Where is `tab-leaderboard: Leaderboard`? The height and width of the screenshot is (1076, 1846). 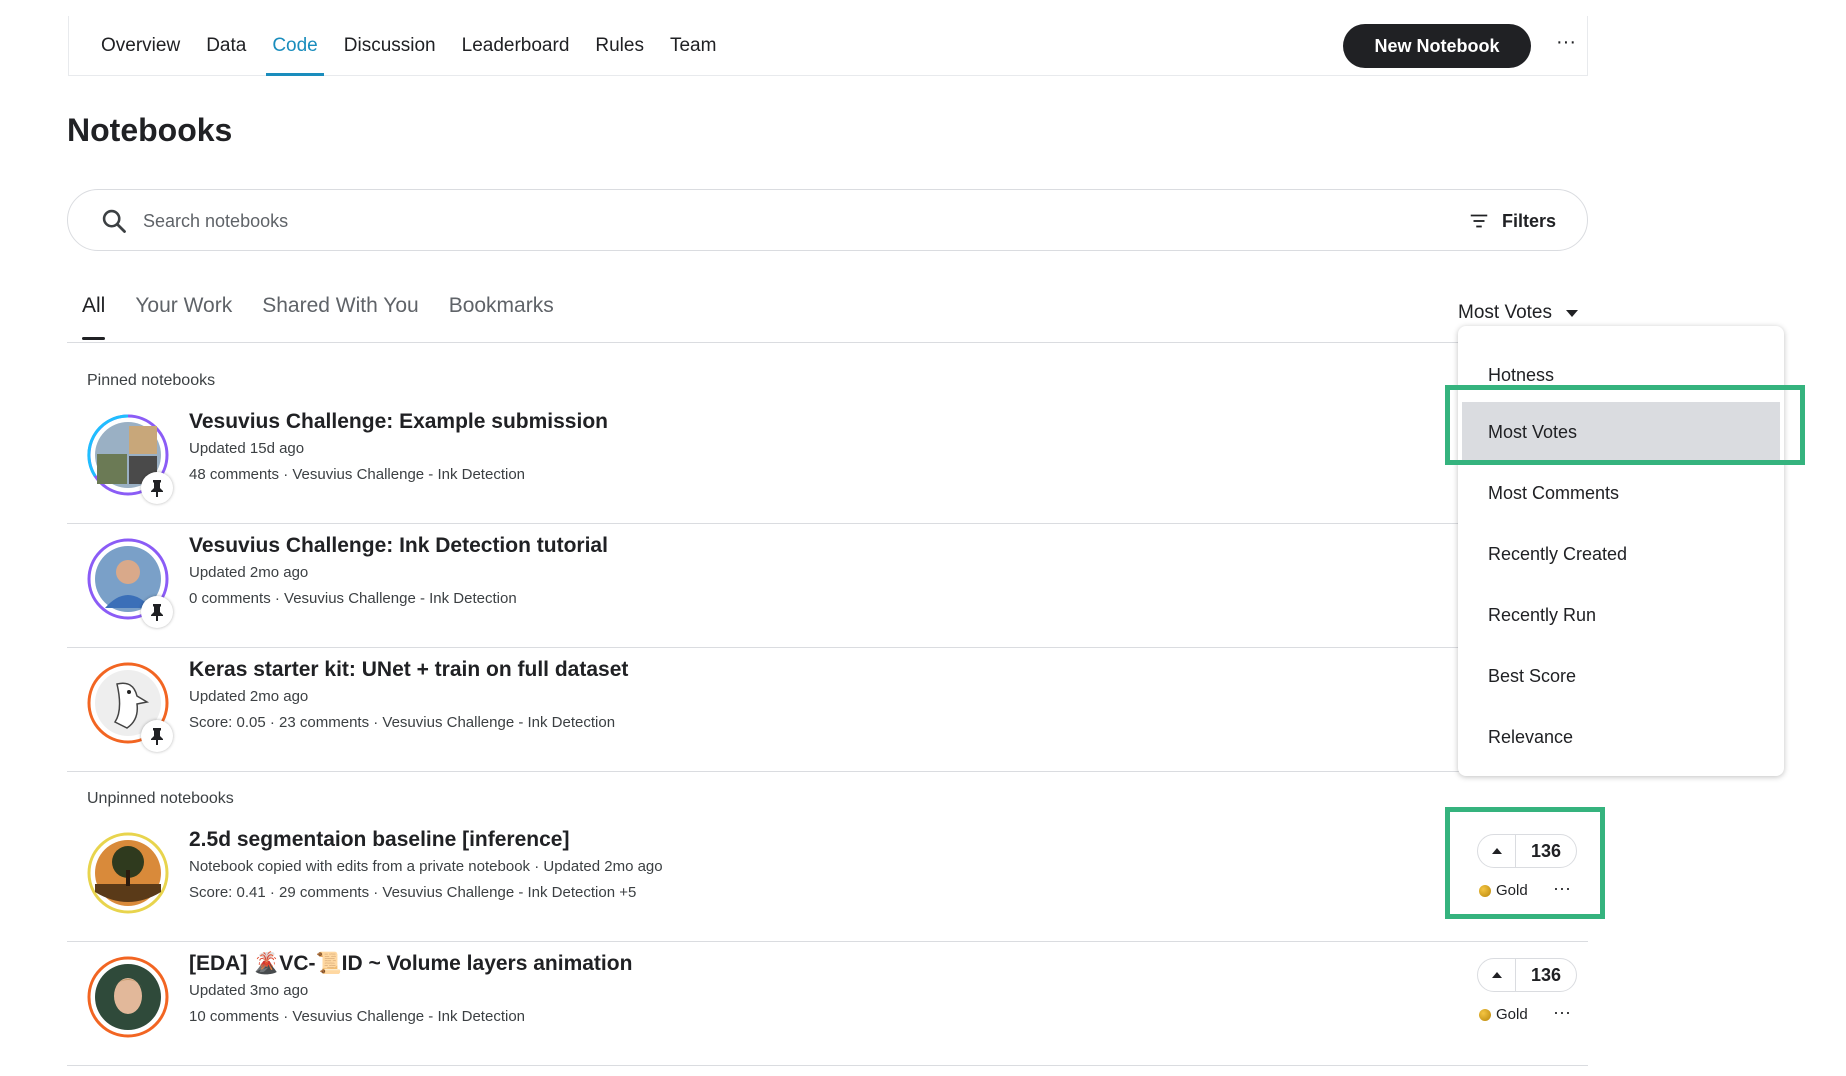
tab-leaderboard: Leaderboard is located at coordinates (516, 46).